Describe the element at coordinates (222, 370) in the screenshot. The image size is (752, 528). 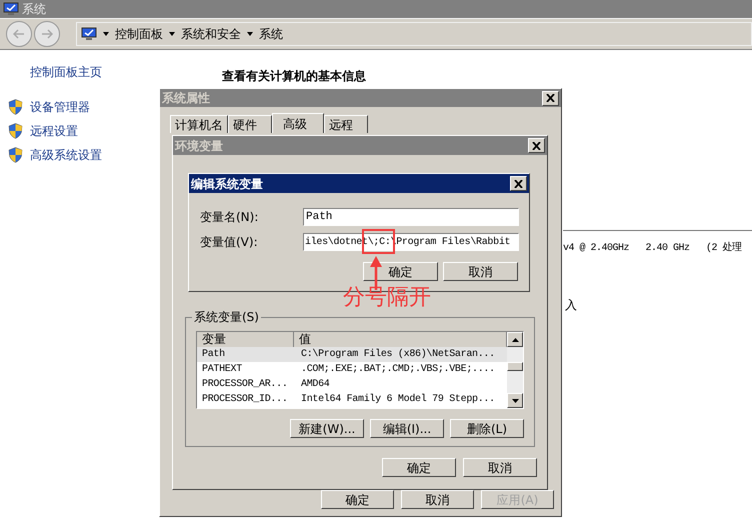
I see `variable-name: PATHEXT` at that location.